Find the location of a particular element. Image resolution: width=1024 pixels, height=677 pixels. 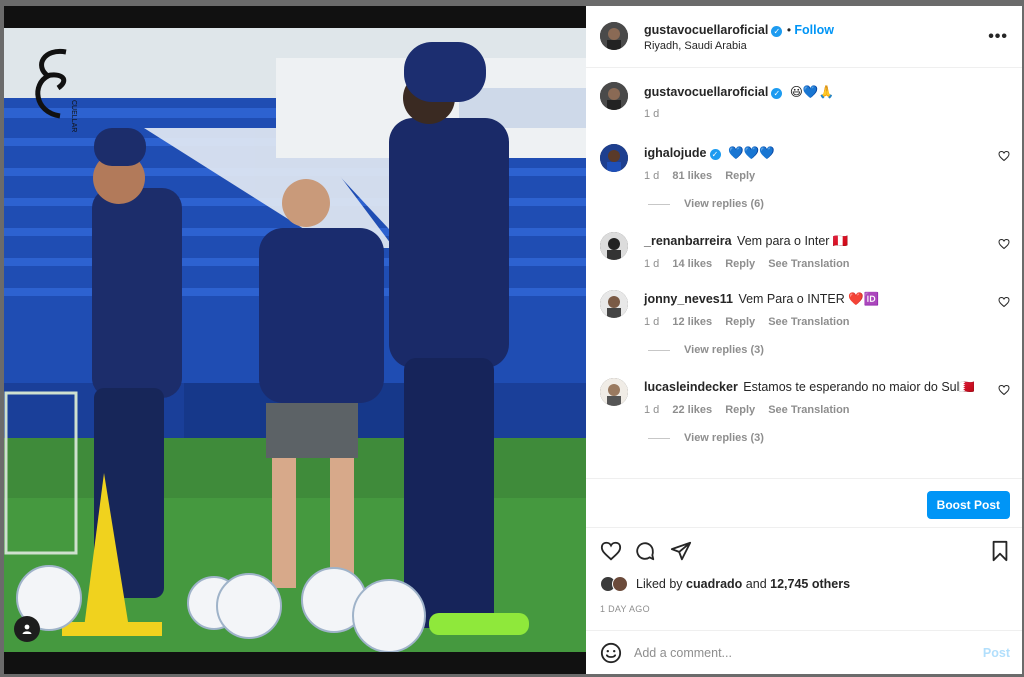

more-options-icon: ••• is located at coordinates (998, 37).